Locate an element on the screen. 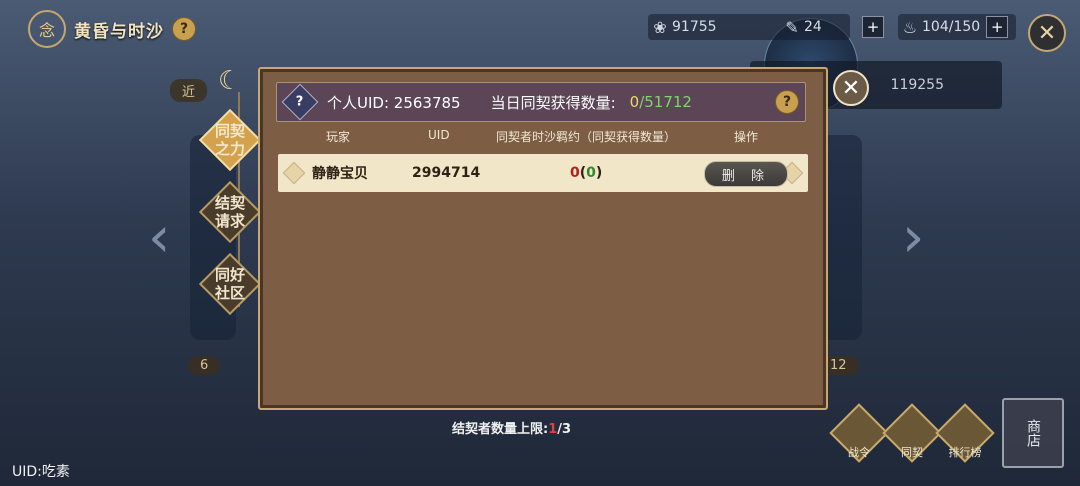 The height and width of the screenshot is (486, 1080). row-value: 0(0) is located at coordinates (586, 173).